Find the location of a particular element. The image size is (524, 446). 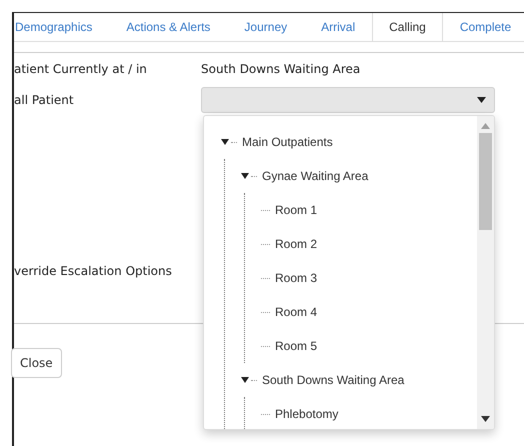

tree-item: Room 4 is located at coordinates (296, 312).